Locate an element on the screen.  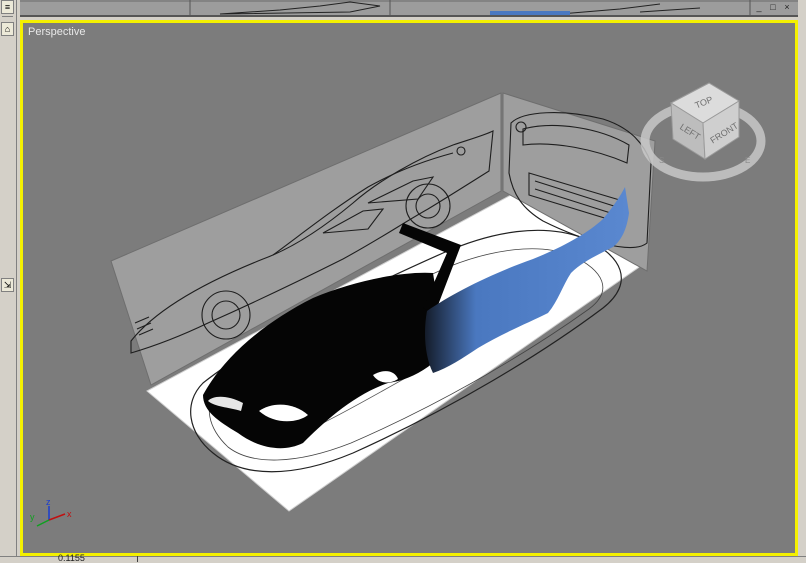
divider is located at coordinates (7, 16).